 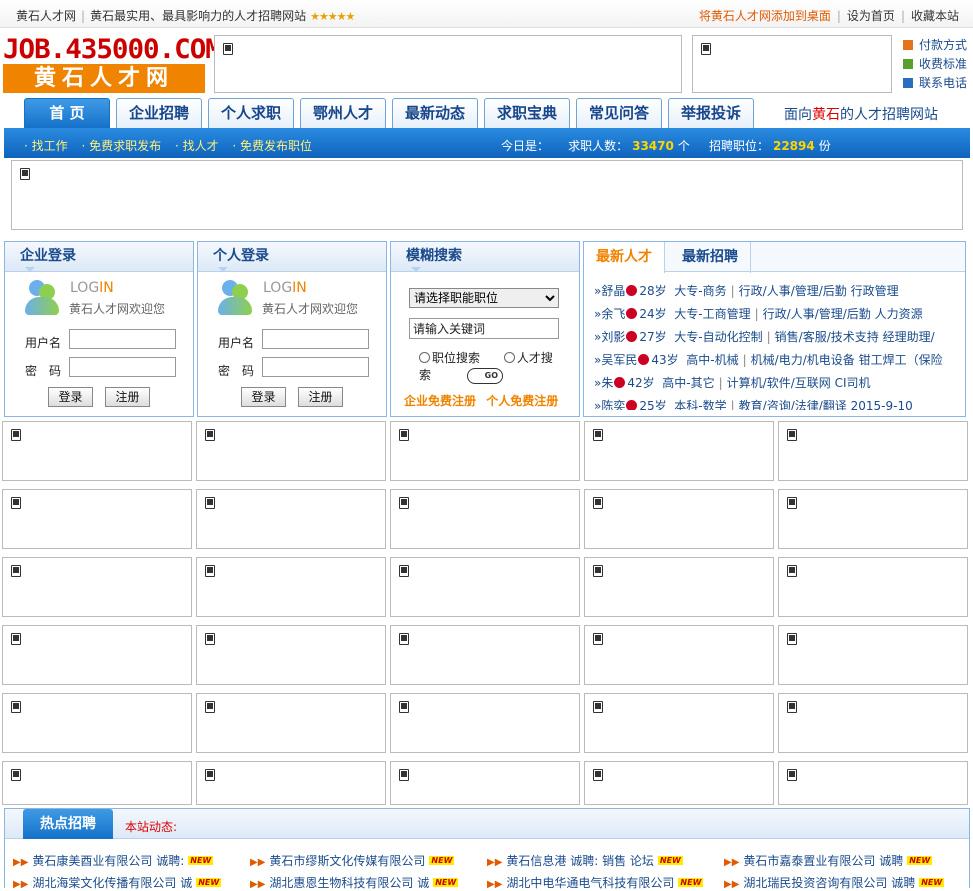 What do you see at coordinates (197, 146) in the screenshot?
I see `find-talent-link: · 找人才` at bounding box center [197, 146].